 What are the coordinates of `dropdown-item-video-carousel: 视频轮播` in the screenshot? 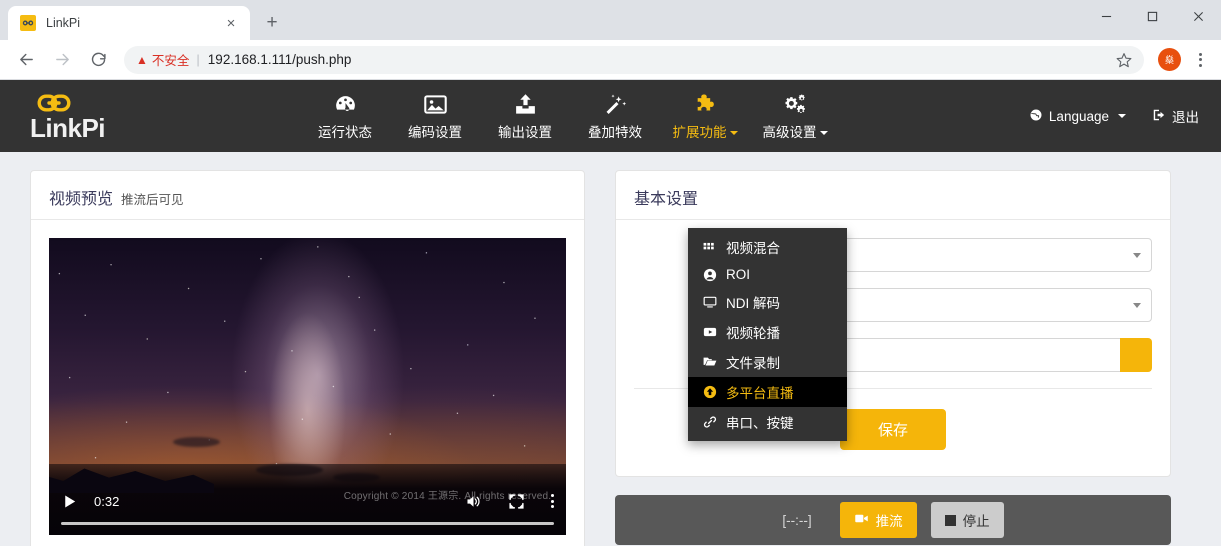 It's located at (767, 332).